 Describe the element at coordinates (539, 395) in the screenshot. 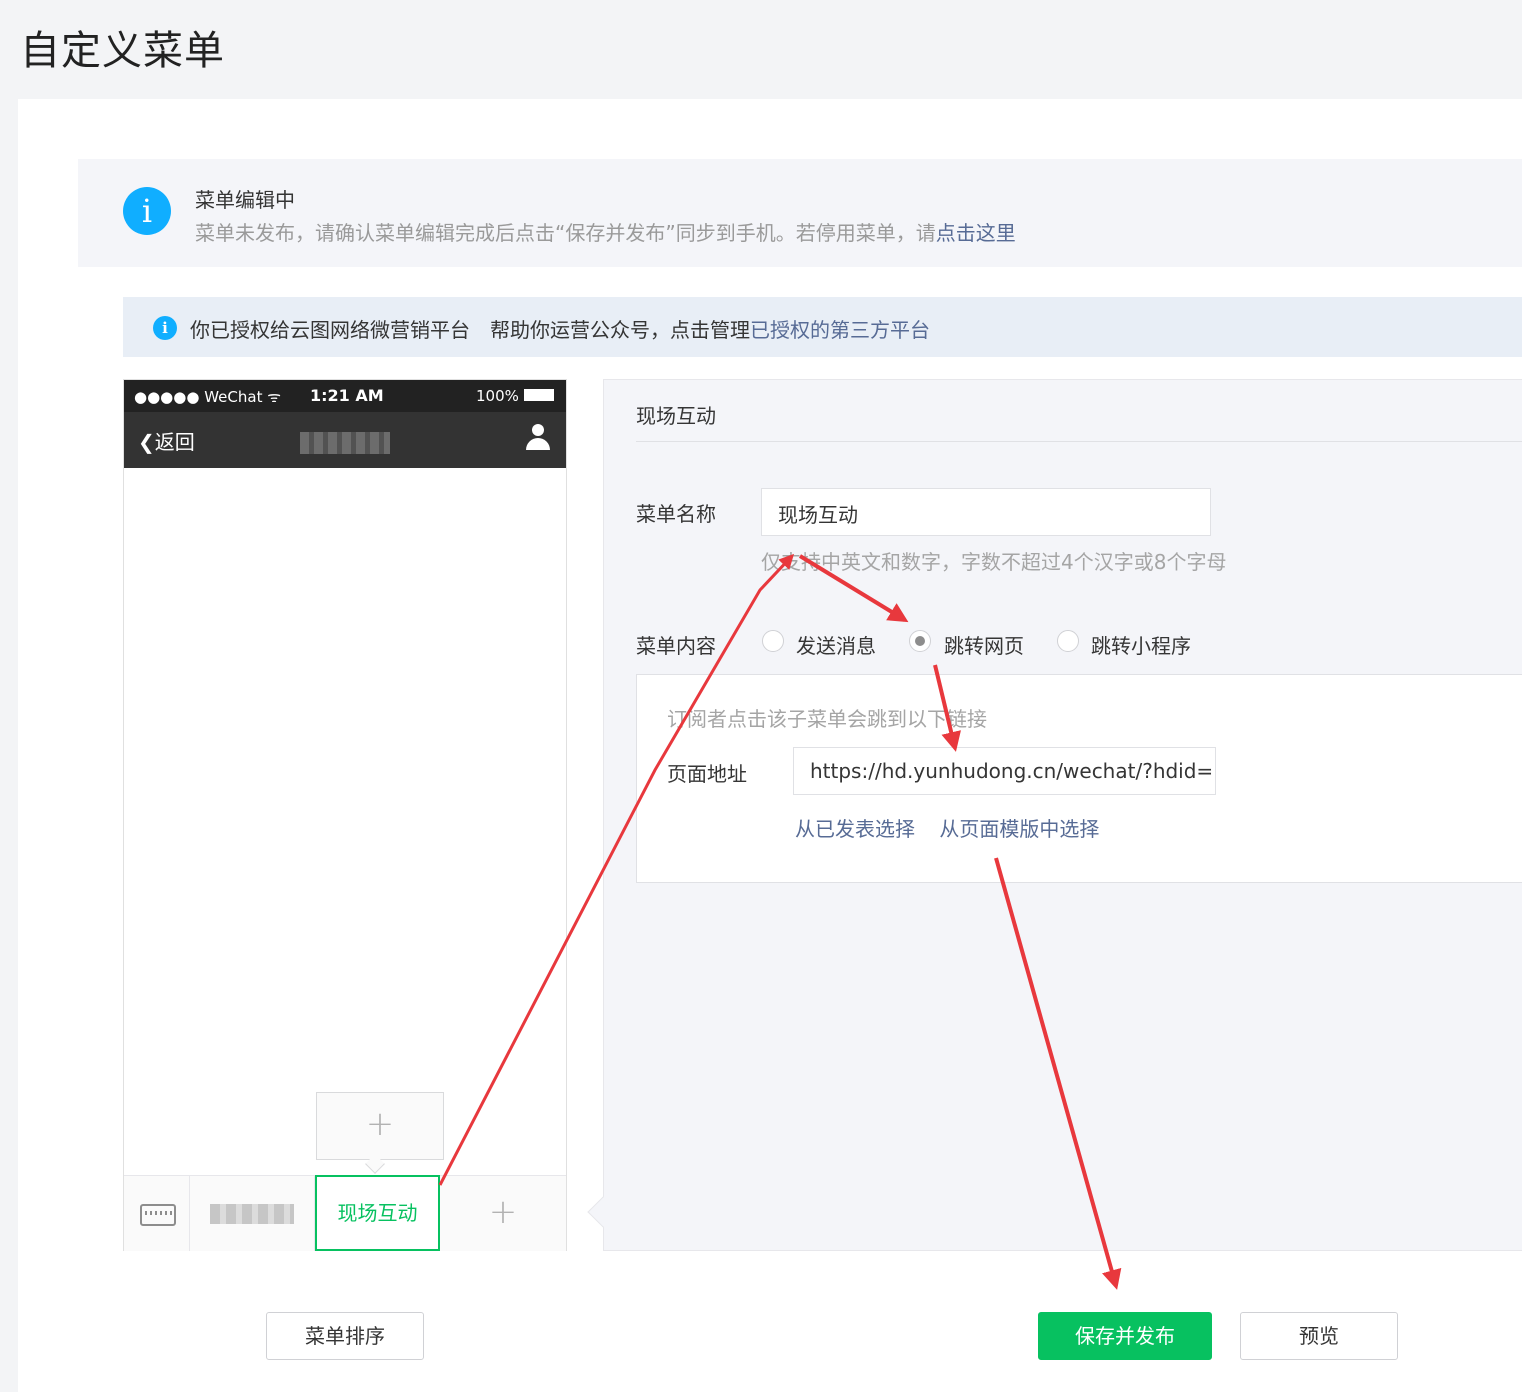

I see `battery-icon` at that location.